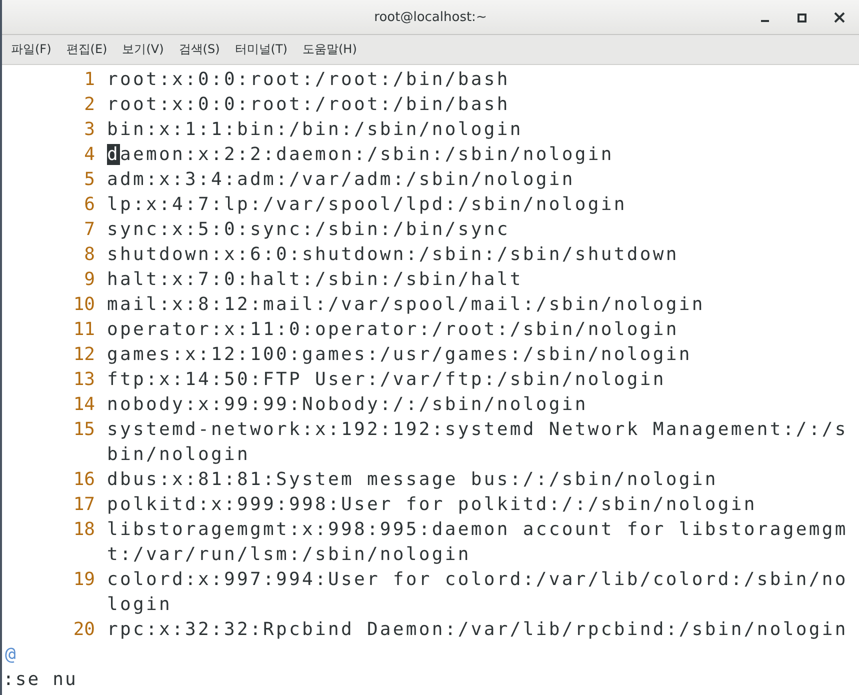 This screenshot has height=695, width=859. What do you see at coordinates (315, 130) in the screenshot?
I see `terminal-line: bin:x:1:1:bin:/bin:/sbin/nologin` at bounding box center [315, 130].